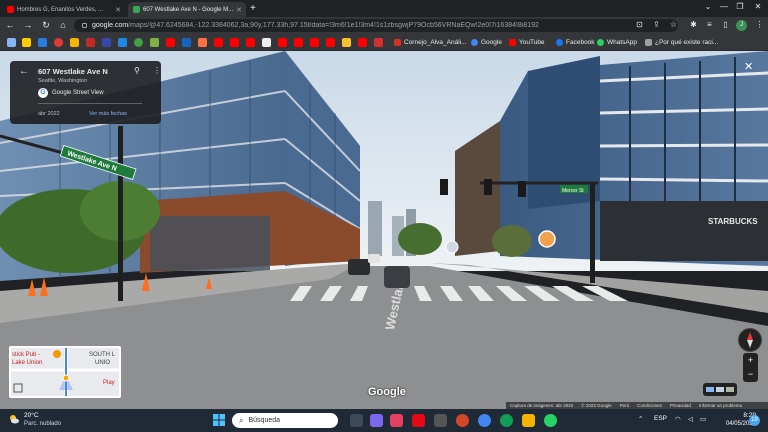  I want to click on zoom-in-button: +, so click(750, 360).